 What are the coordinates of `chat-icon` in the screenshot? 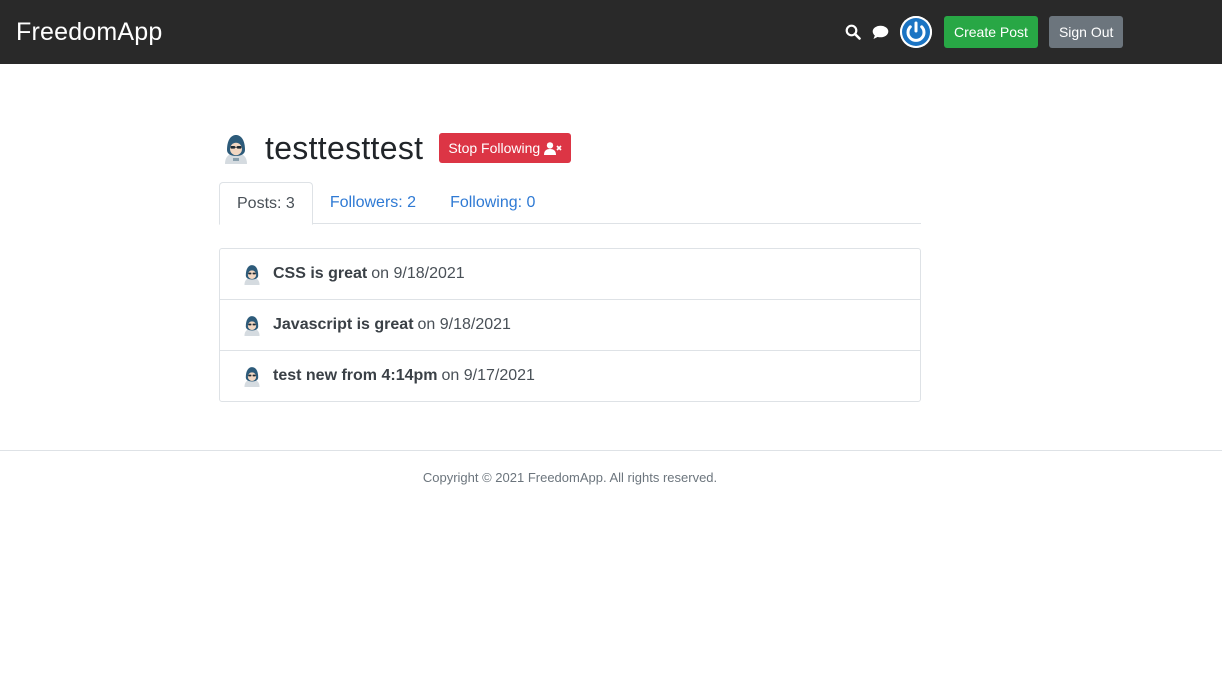 It's located at (880, 32).